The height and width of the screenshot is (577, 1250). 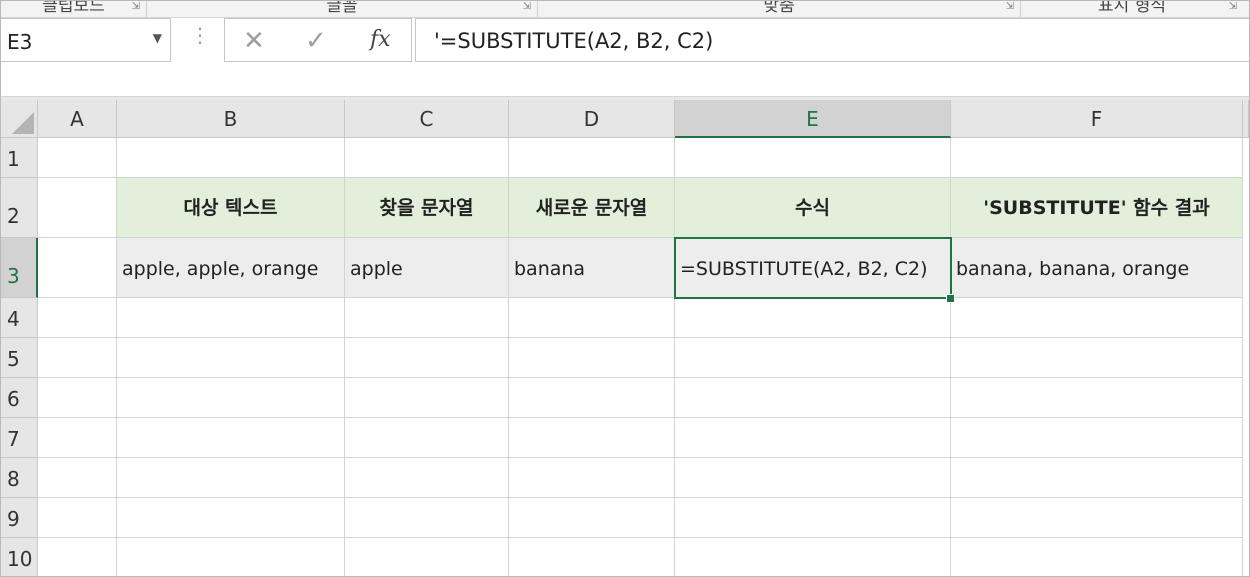 What do you see at coordinates (231, 478) in the screenshot?
I see `cell-b8` at bounding box center [231, 478].